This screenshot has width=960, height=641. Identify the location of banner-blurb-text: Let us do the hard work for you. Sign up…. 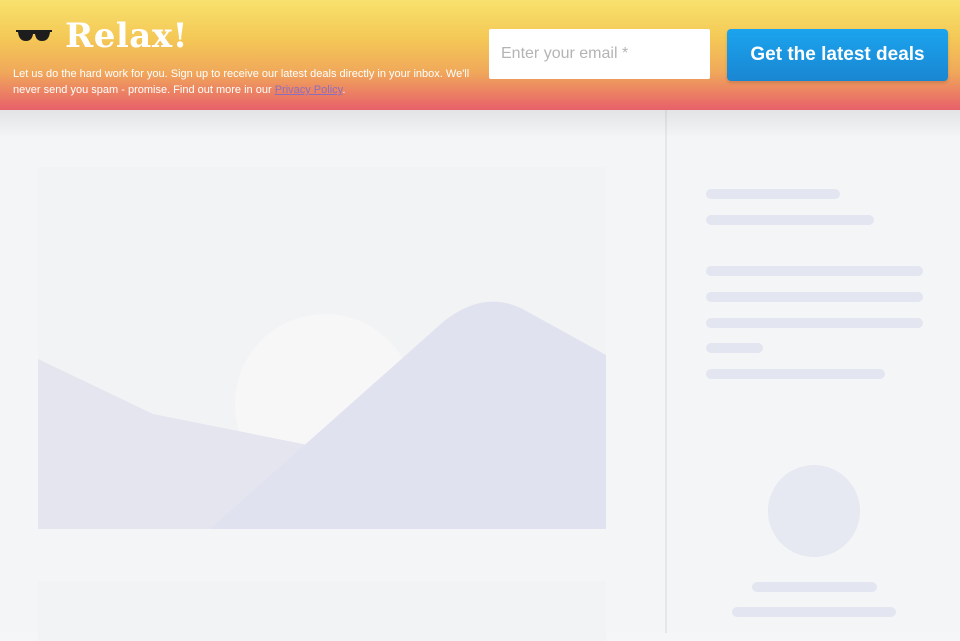
(241, 82).